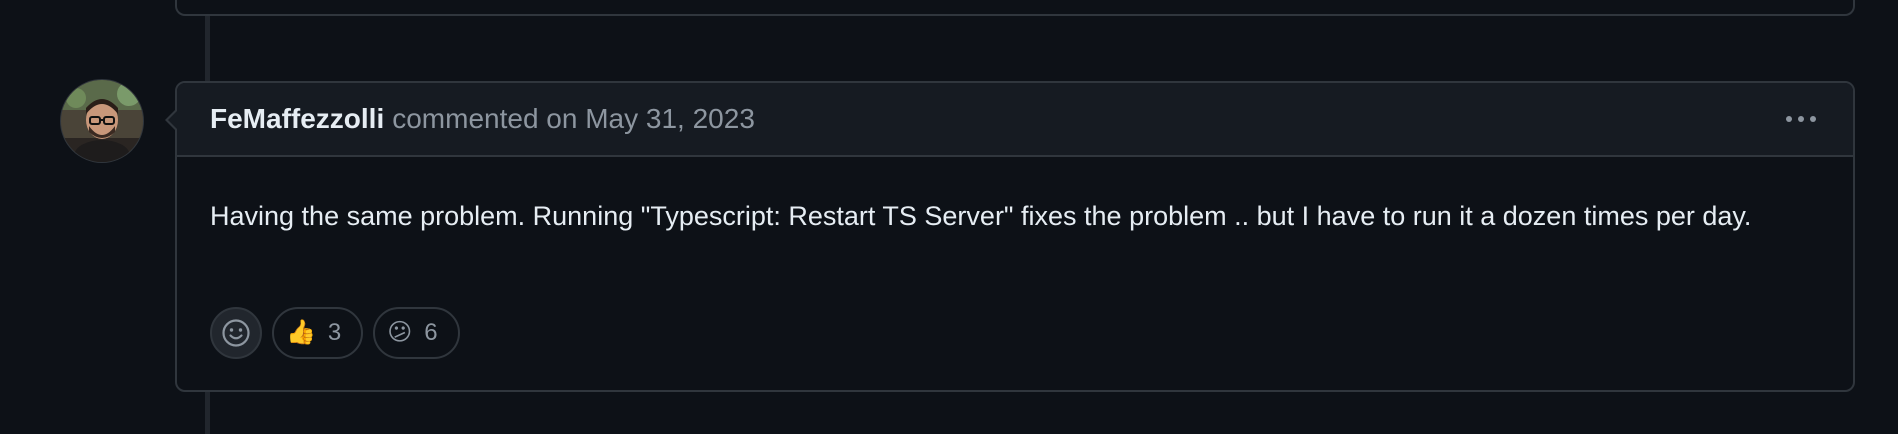  I want to click on confused-face-icon: 😕, so click(400, 332).